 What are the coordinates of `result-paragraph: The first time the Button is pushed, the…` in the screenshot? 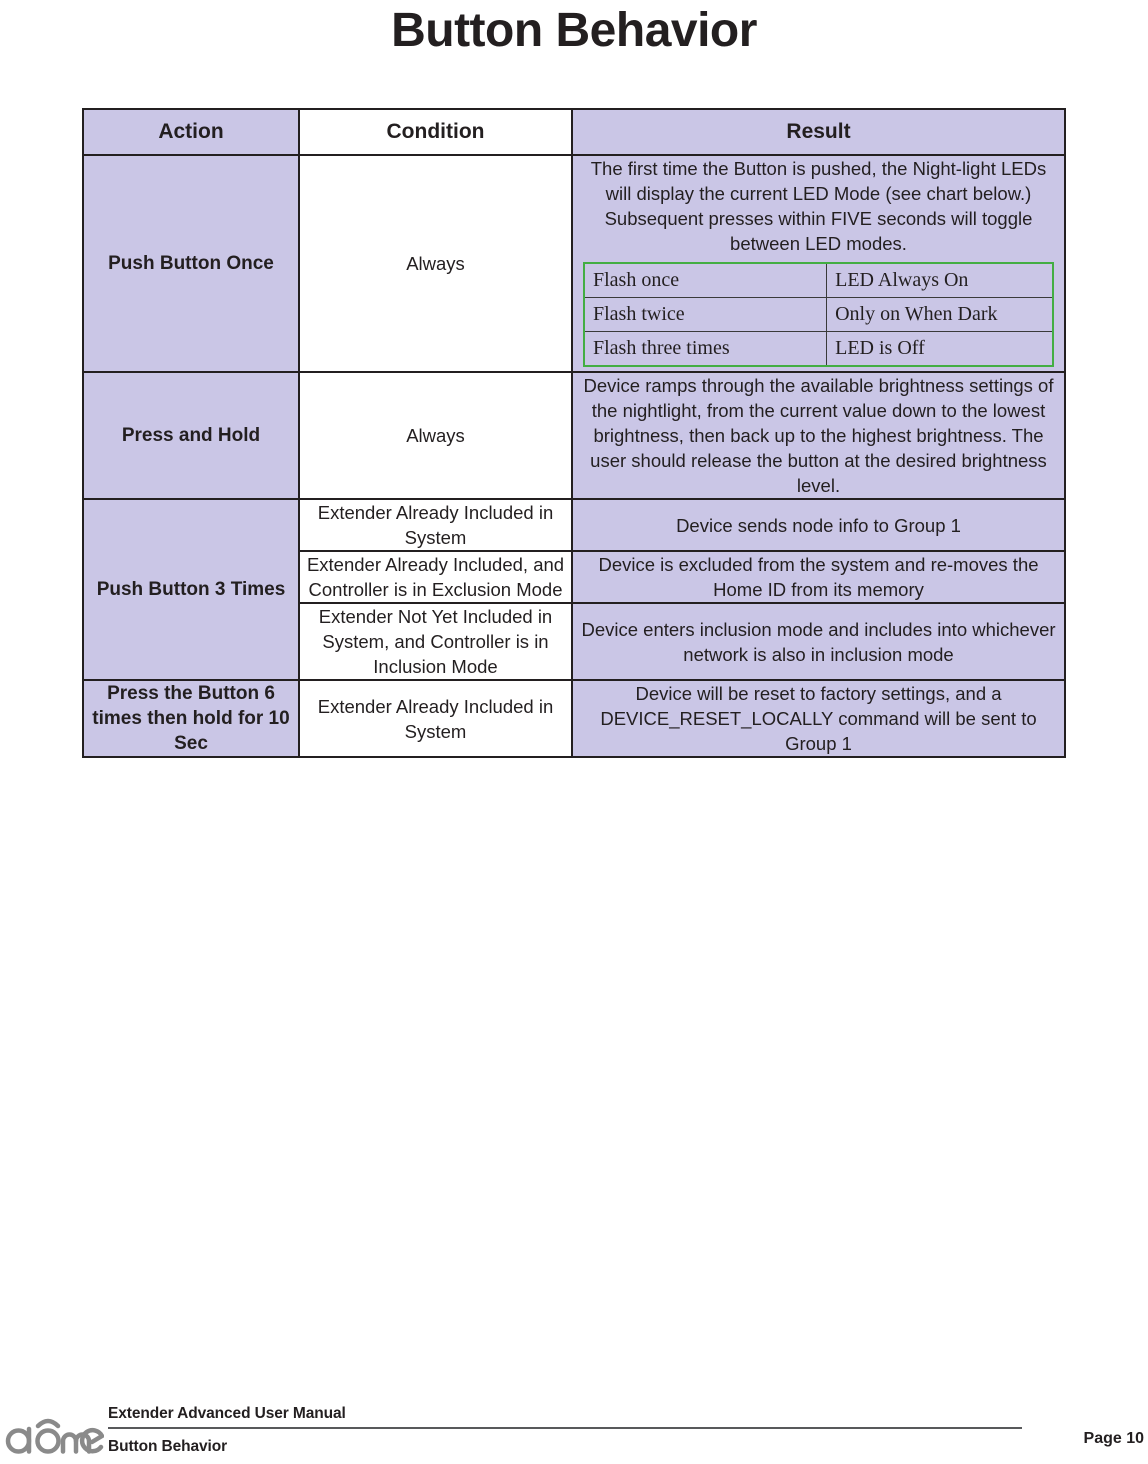 It's located at (818, 206).